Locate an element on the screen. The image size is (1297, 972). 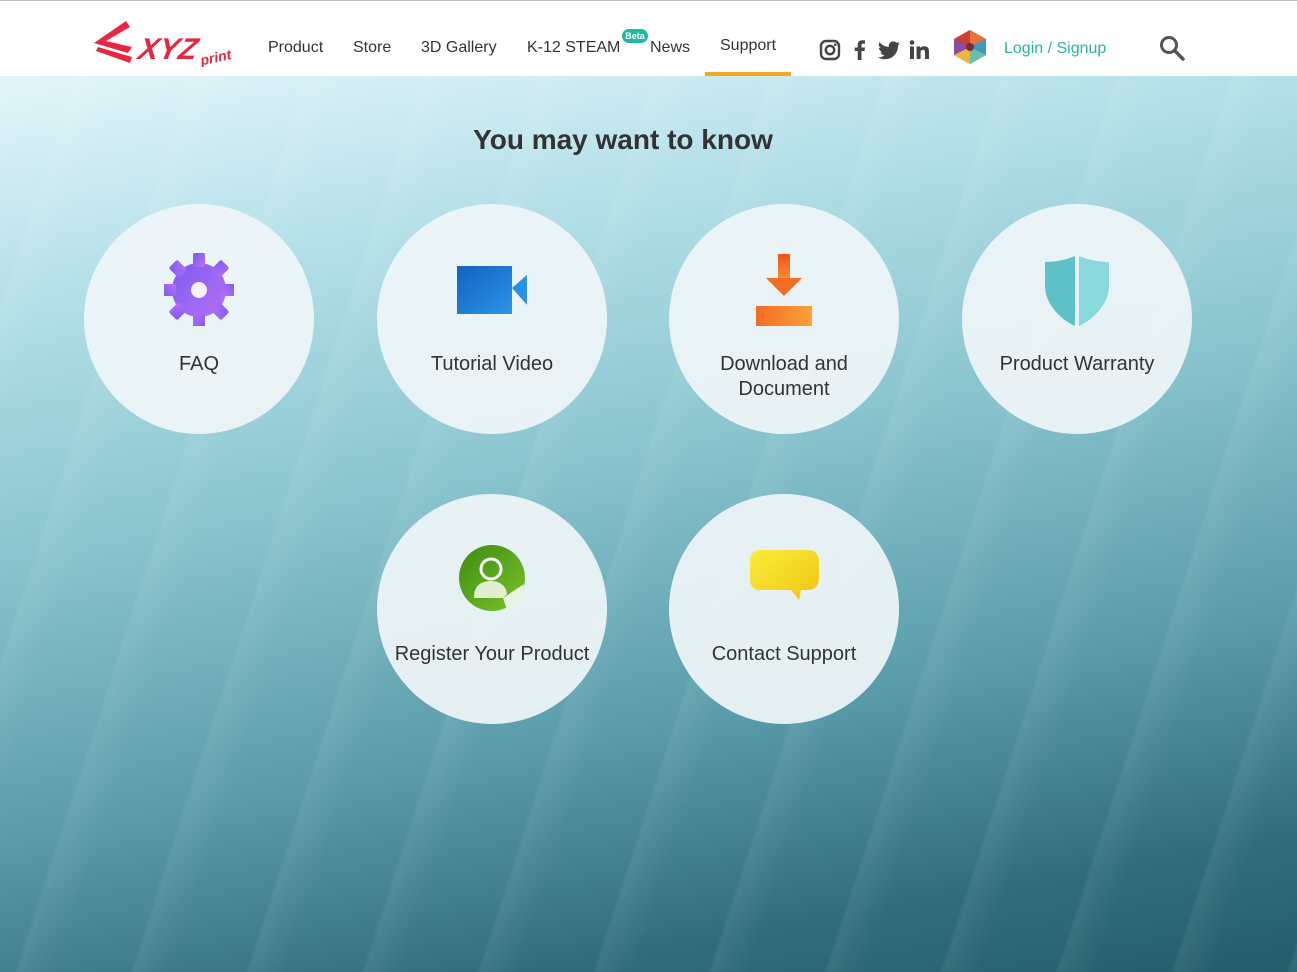
svg-text: XYZ is located at coordinates (168, 49).